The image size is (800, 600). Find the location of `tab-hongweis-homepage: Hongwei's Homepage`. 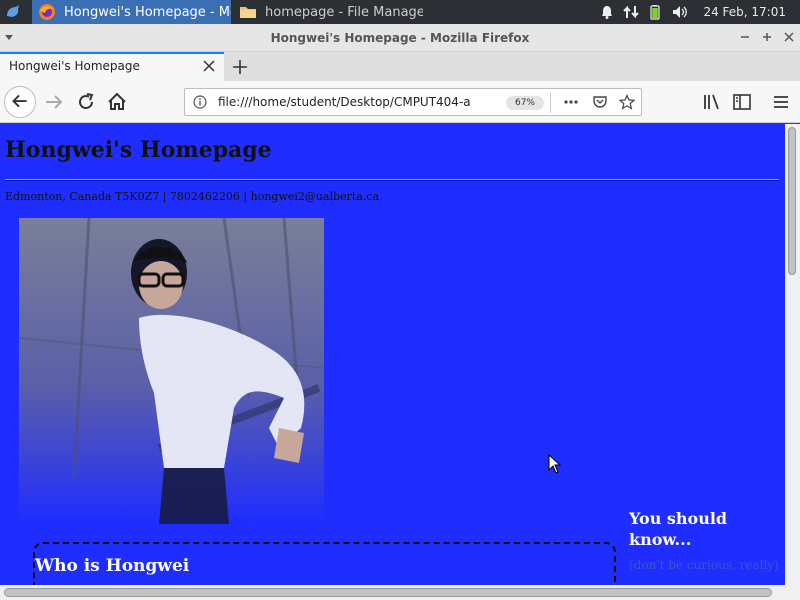

tab-hongweis-homepage: Hongwei's Homepage is located at coordinates (112, 66).